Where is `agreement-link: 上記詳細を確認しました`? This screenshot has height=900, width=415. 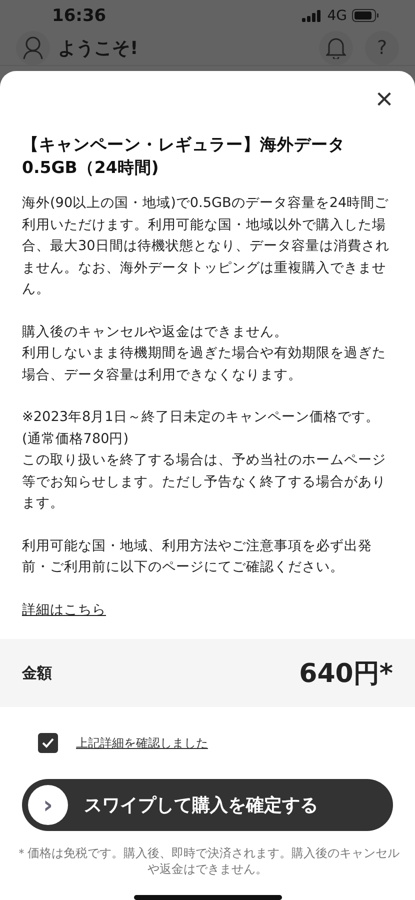
agreement-link: 上記詳細を確認しました is located at coordinates (142, 743).